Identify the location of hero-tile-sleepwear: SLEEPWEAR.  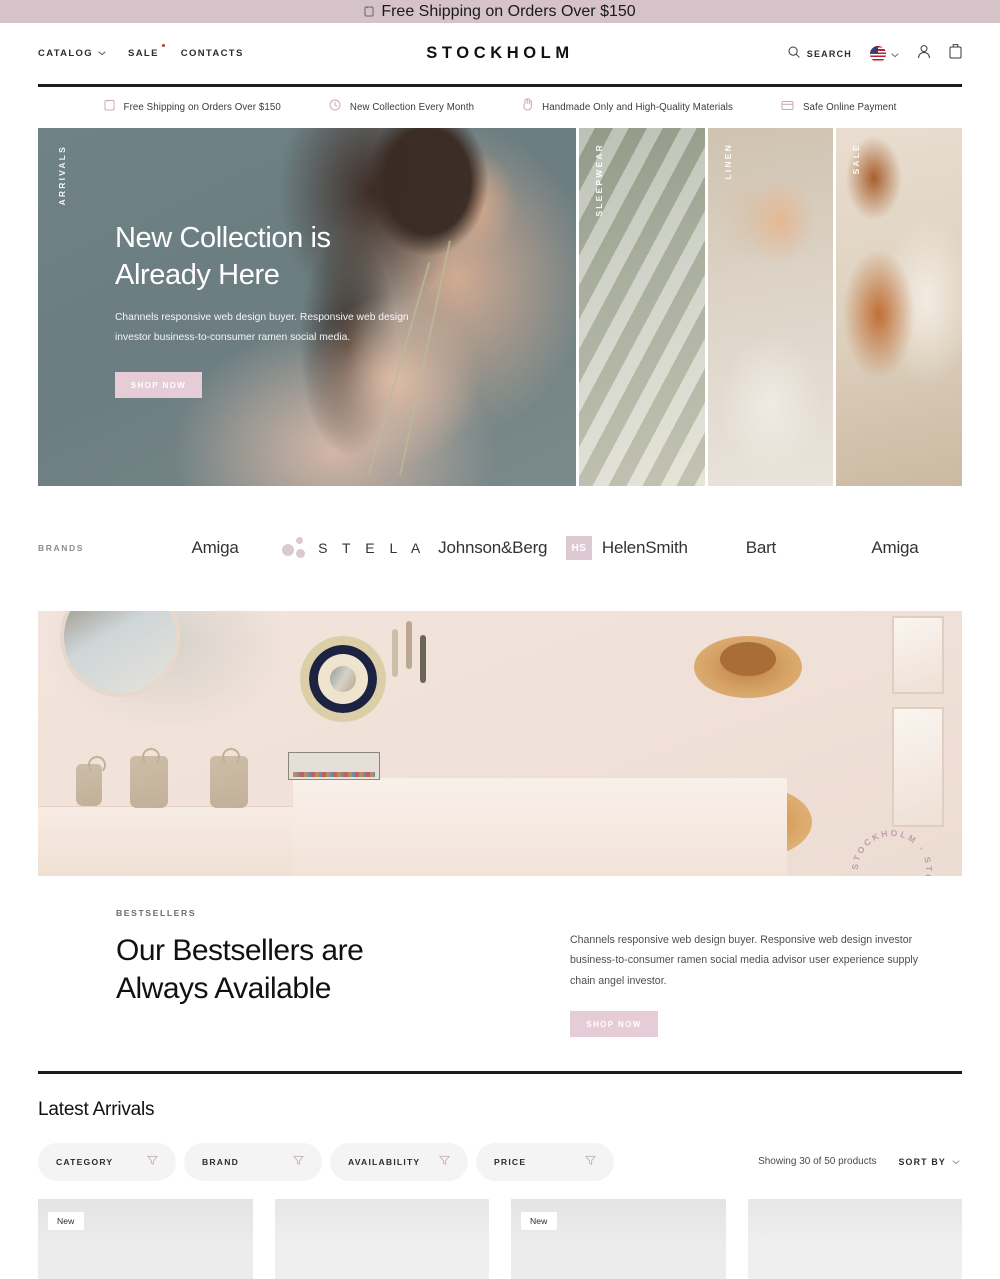
(642, 306).